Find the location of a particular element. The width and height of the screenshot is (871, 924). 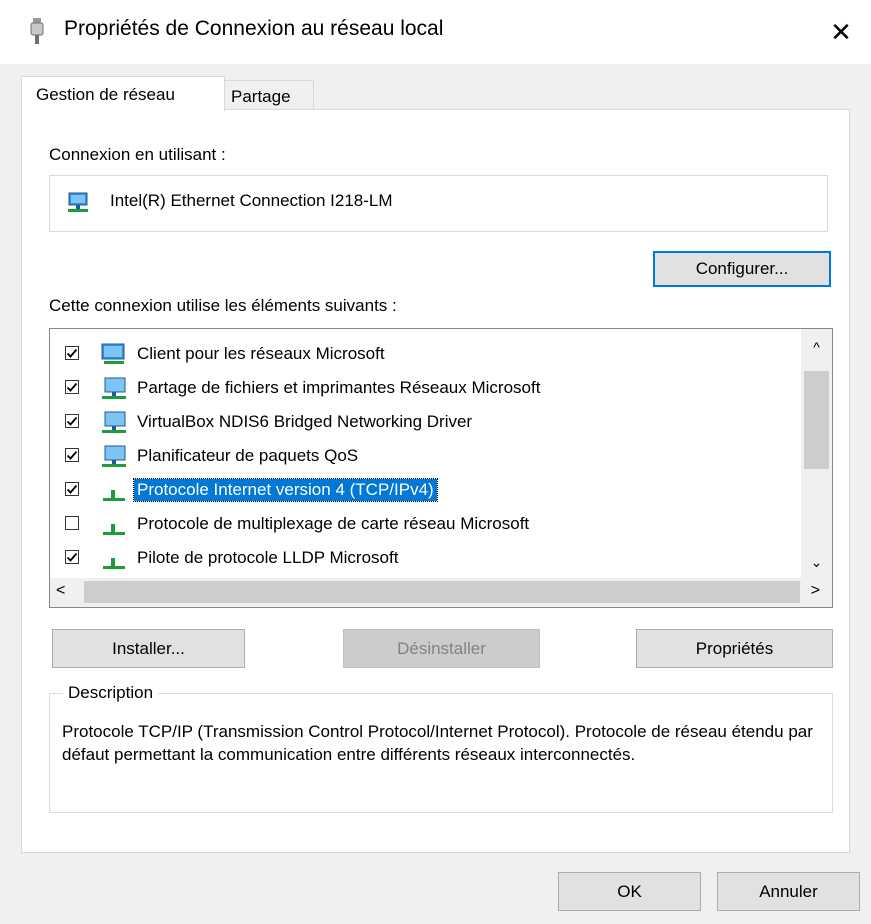

window-title: Propriétés de Connexion au réseau local is located at coordinates (254, 28).